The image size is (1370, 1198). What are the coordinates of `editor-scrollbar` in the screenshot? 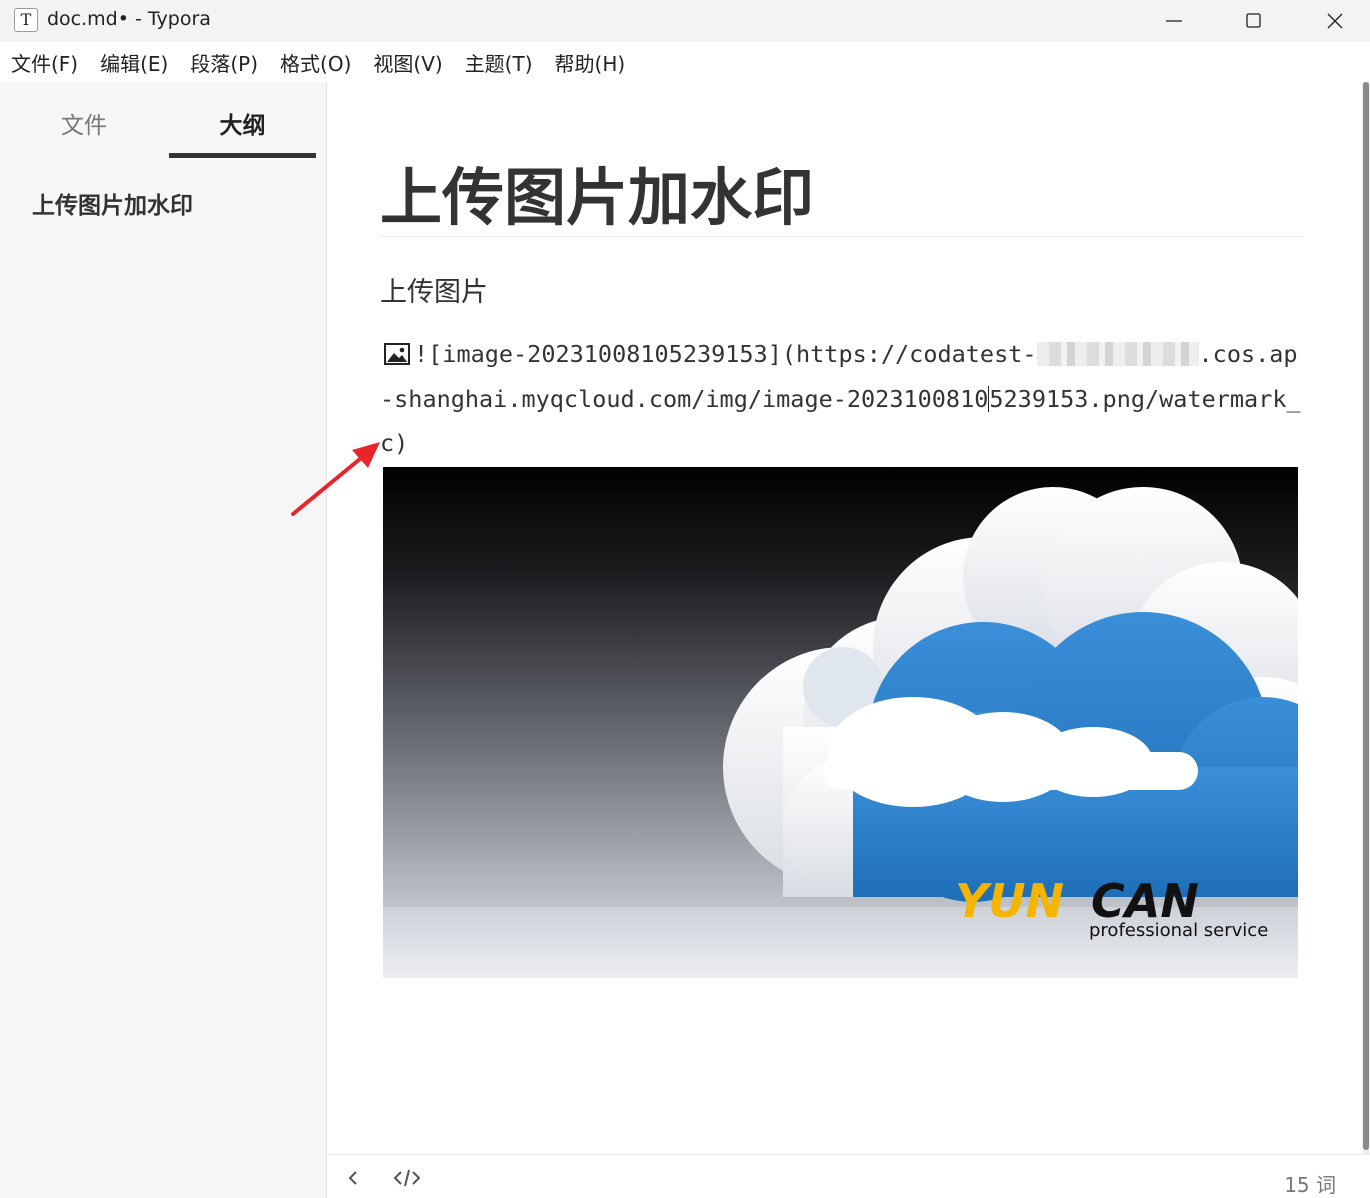 It's located at (1366, 618).